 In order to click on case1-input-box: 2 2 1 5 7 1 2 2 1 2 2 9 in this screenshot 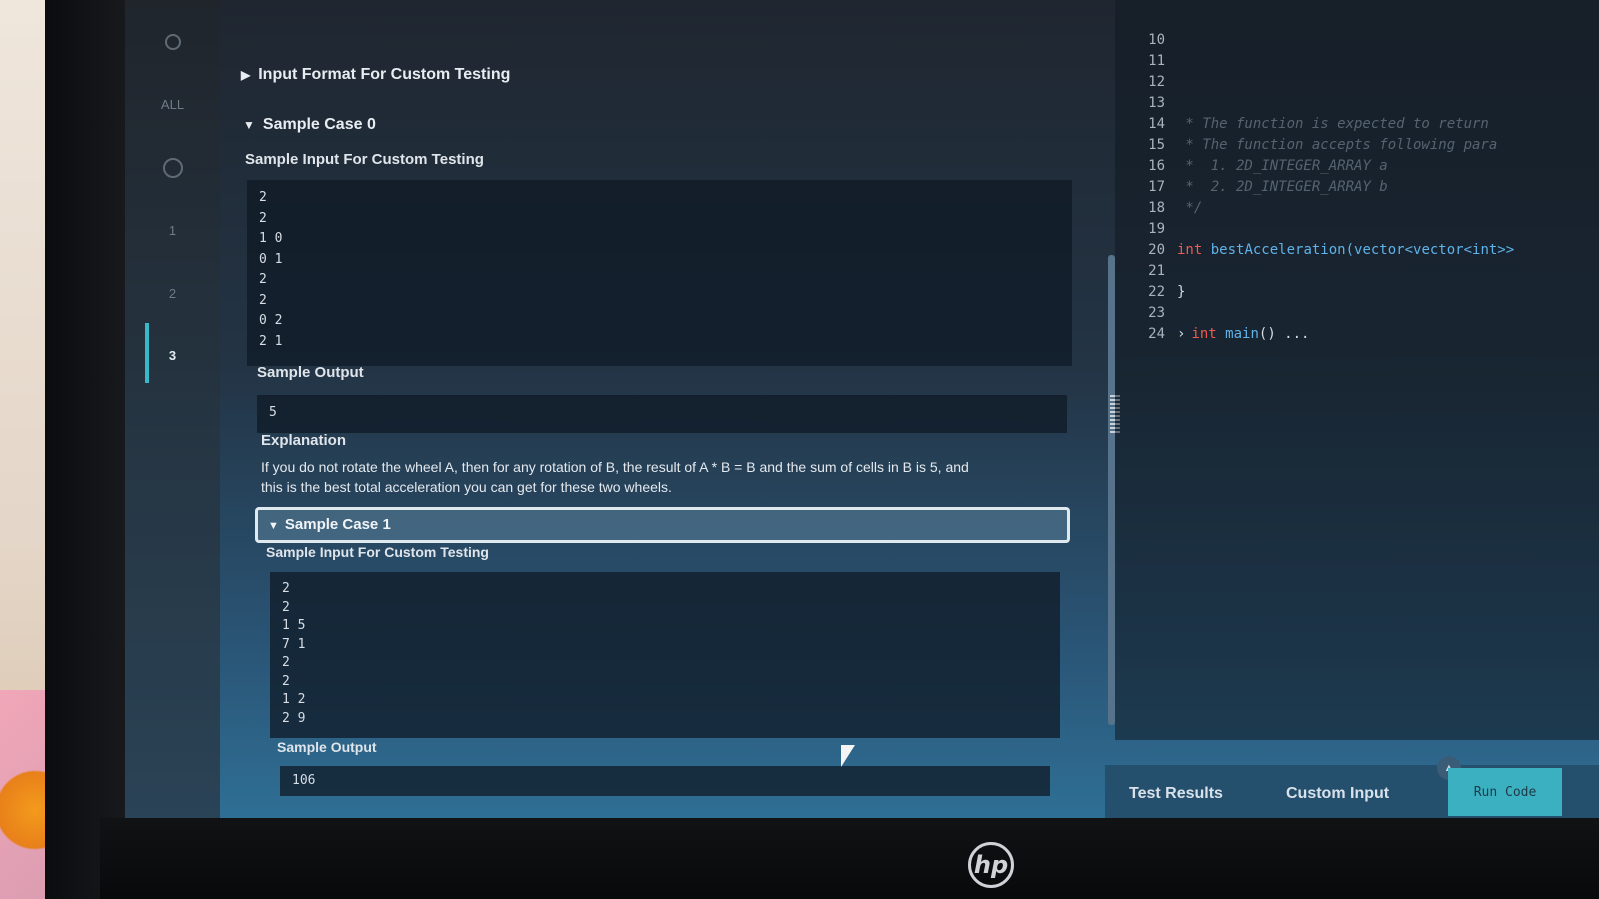, I will do `click(665, 655)`.